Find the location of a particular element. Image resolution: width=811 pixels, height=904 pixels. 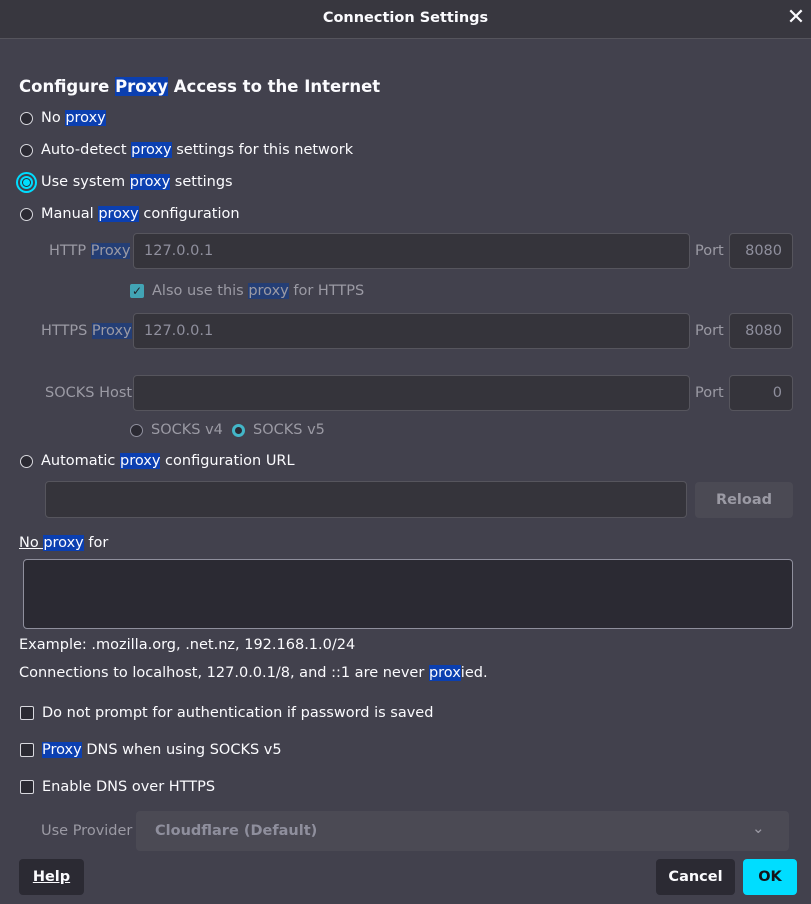

http-proxy-input: 127.0.0.1 is located at coordinates (411, 251).